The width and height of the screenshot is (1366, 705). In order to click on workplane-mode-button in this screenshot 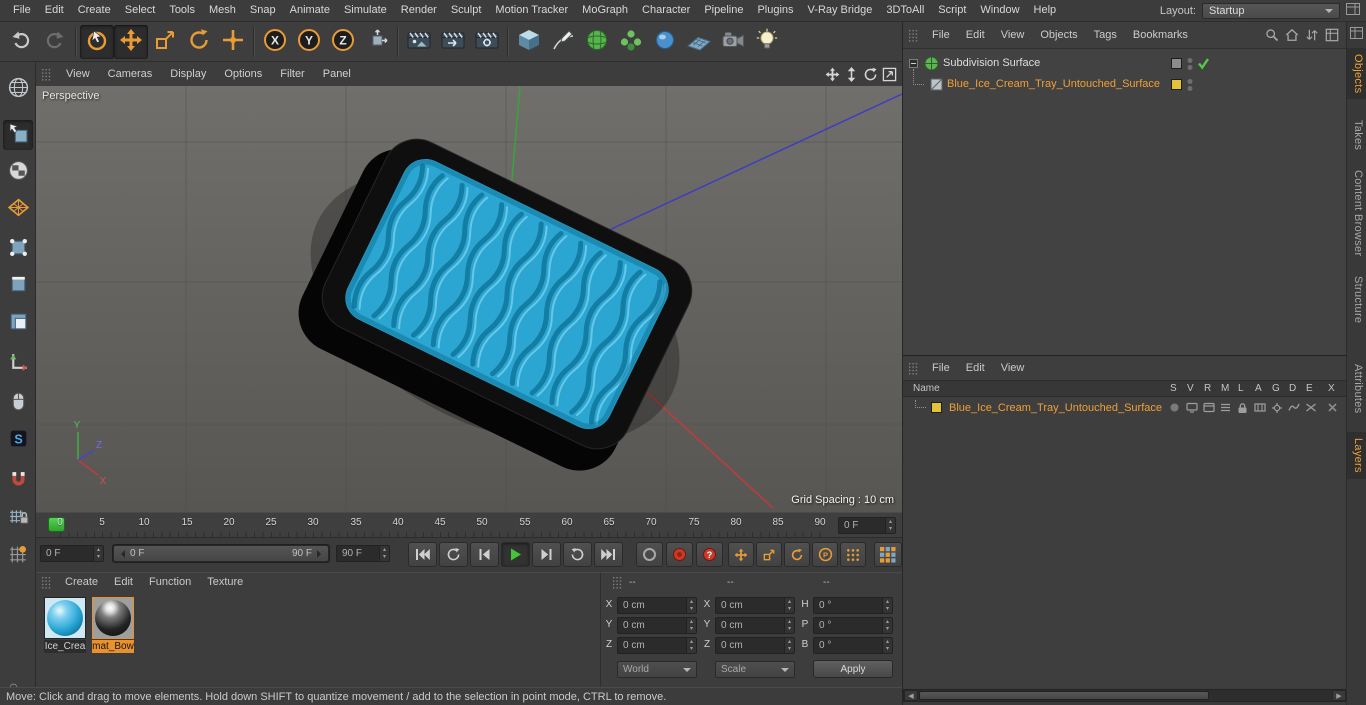, I will do `click(18, 209)`.